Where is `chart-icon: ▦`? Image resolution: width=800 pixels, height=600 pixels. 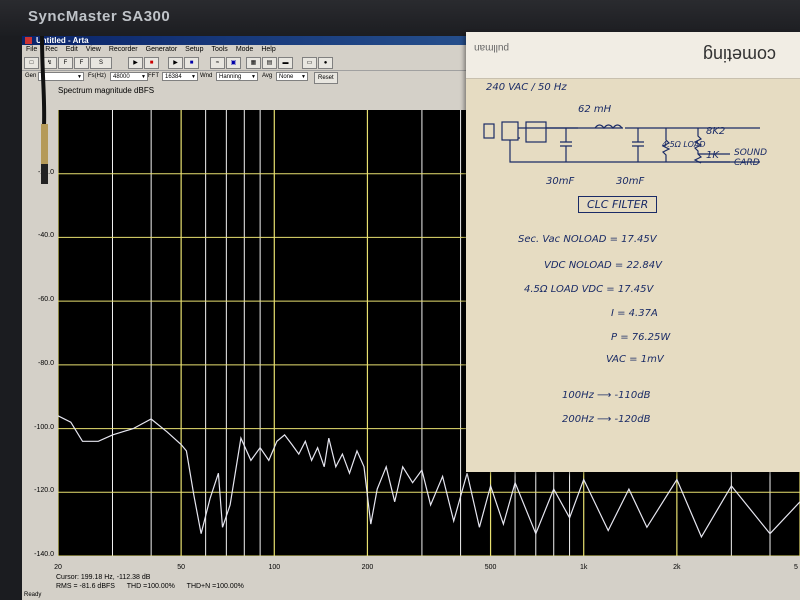 chart-icon: ▦ is located at coordinates (253, 63).